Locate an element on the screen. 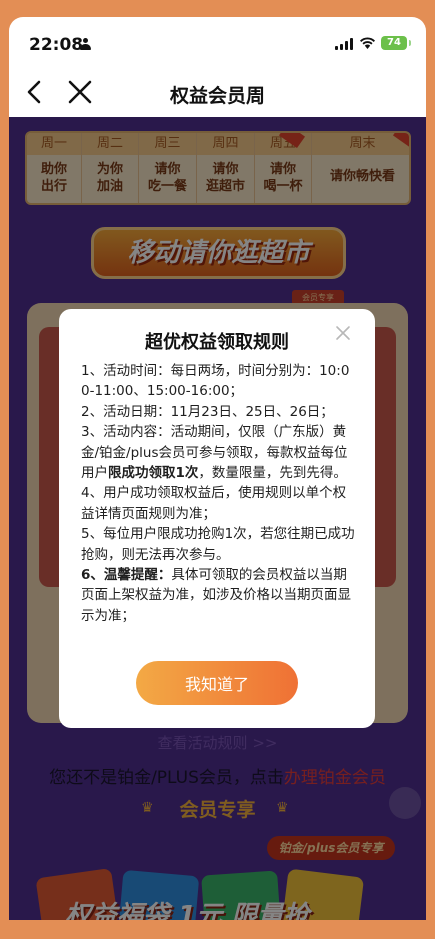  rule-item: 2、活动日期：11月23日、25日、26日； is located at coordinates (207, 411).